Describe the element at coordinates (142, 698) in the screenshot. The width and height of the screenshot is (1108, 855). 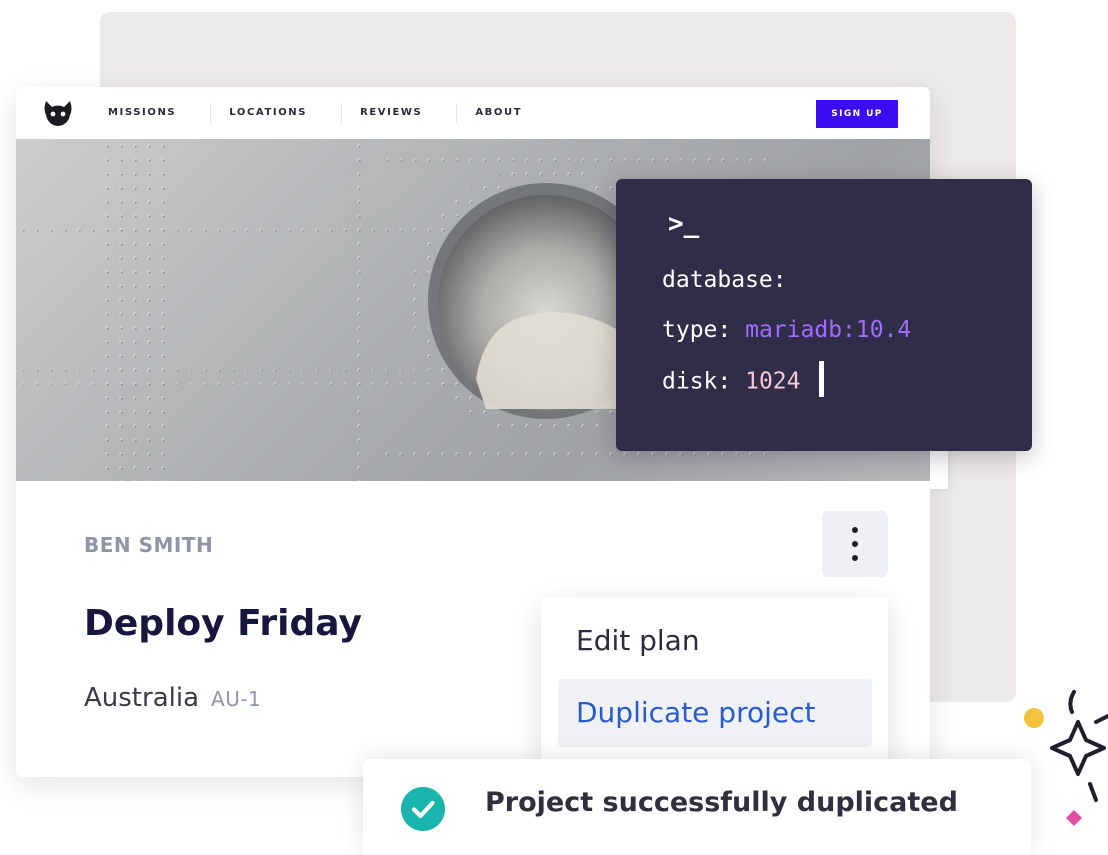
I see `location-country: Australia` at that location.